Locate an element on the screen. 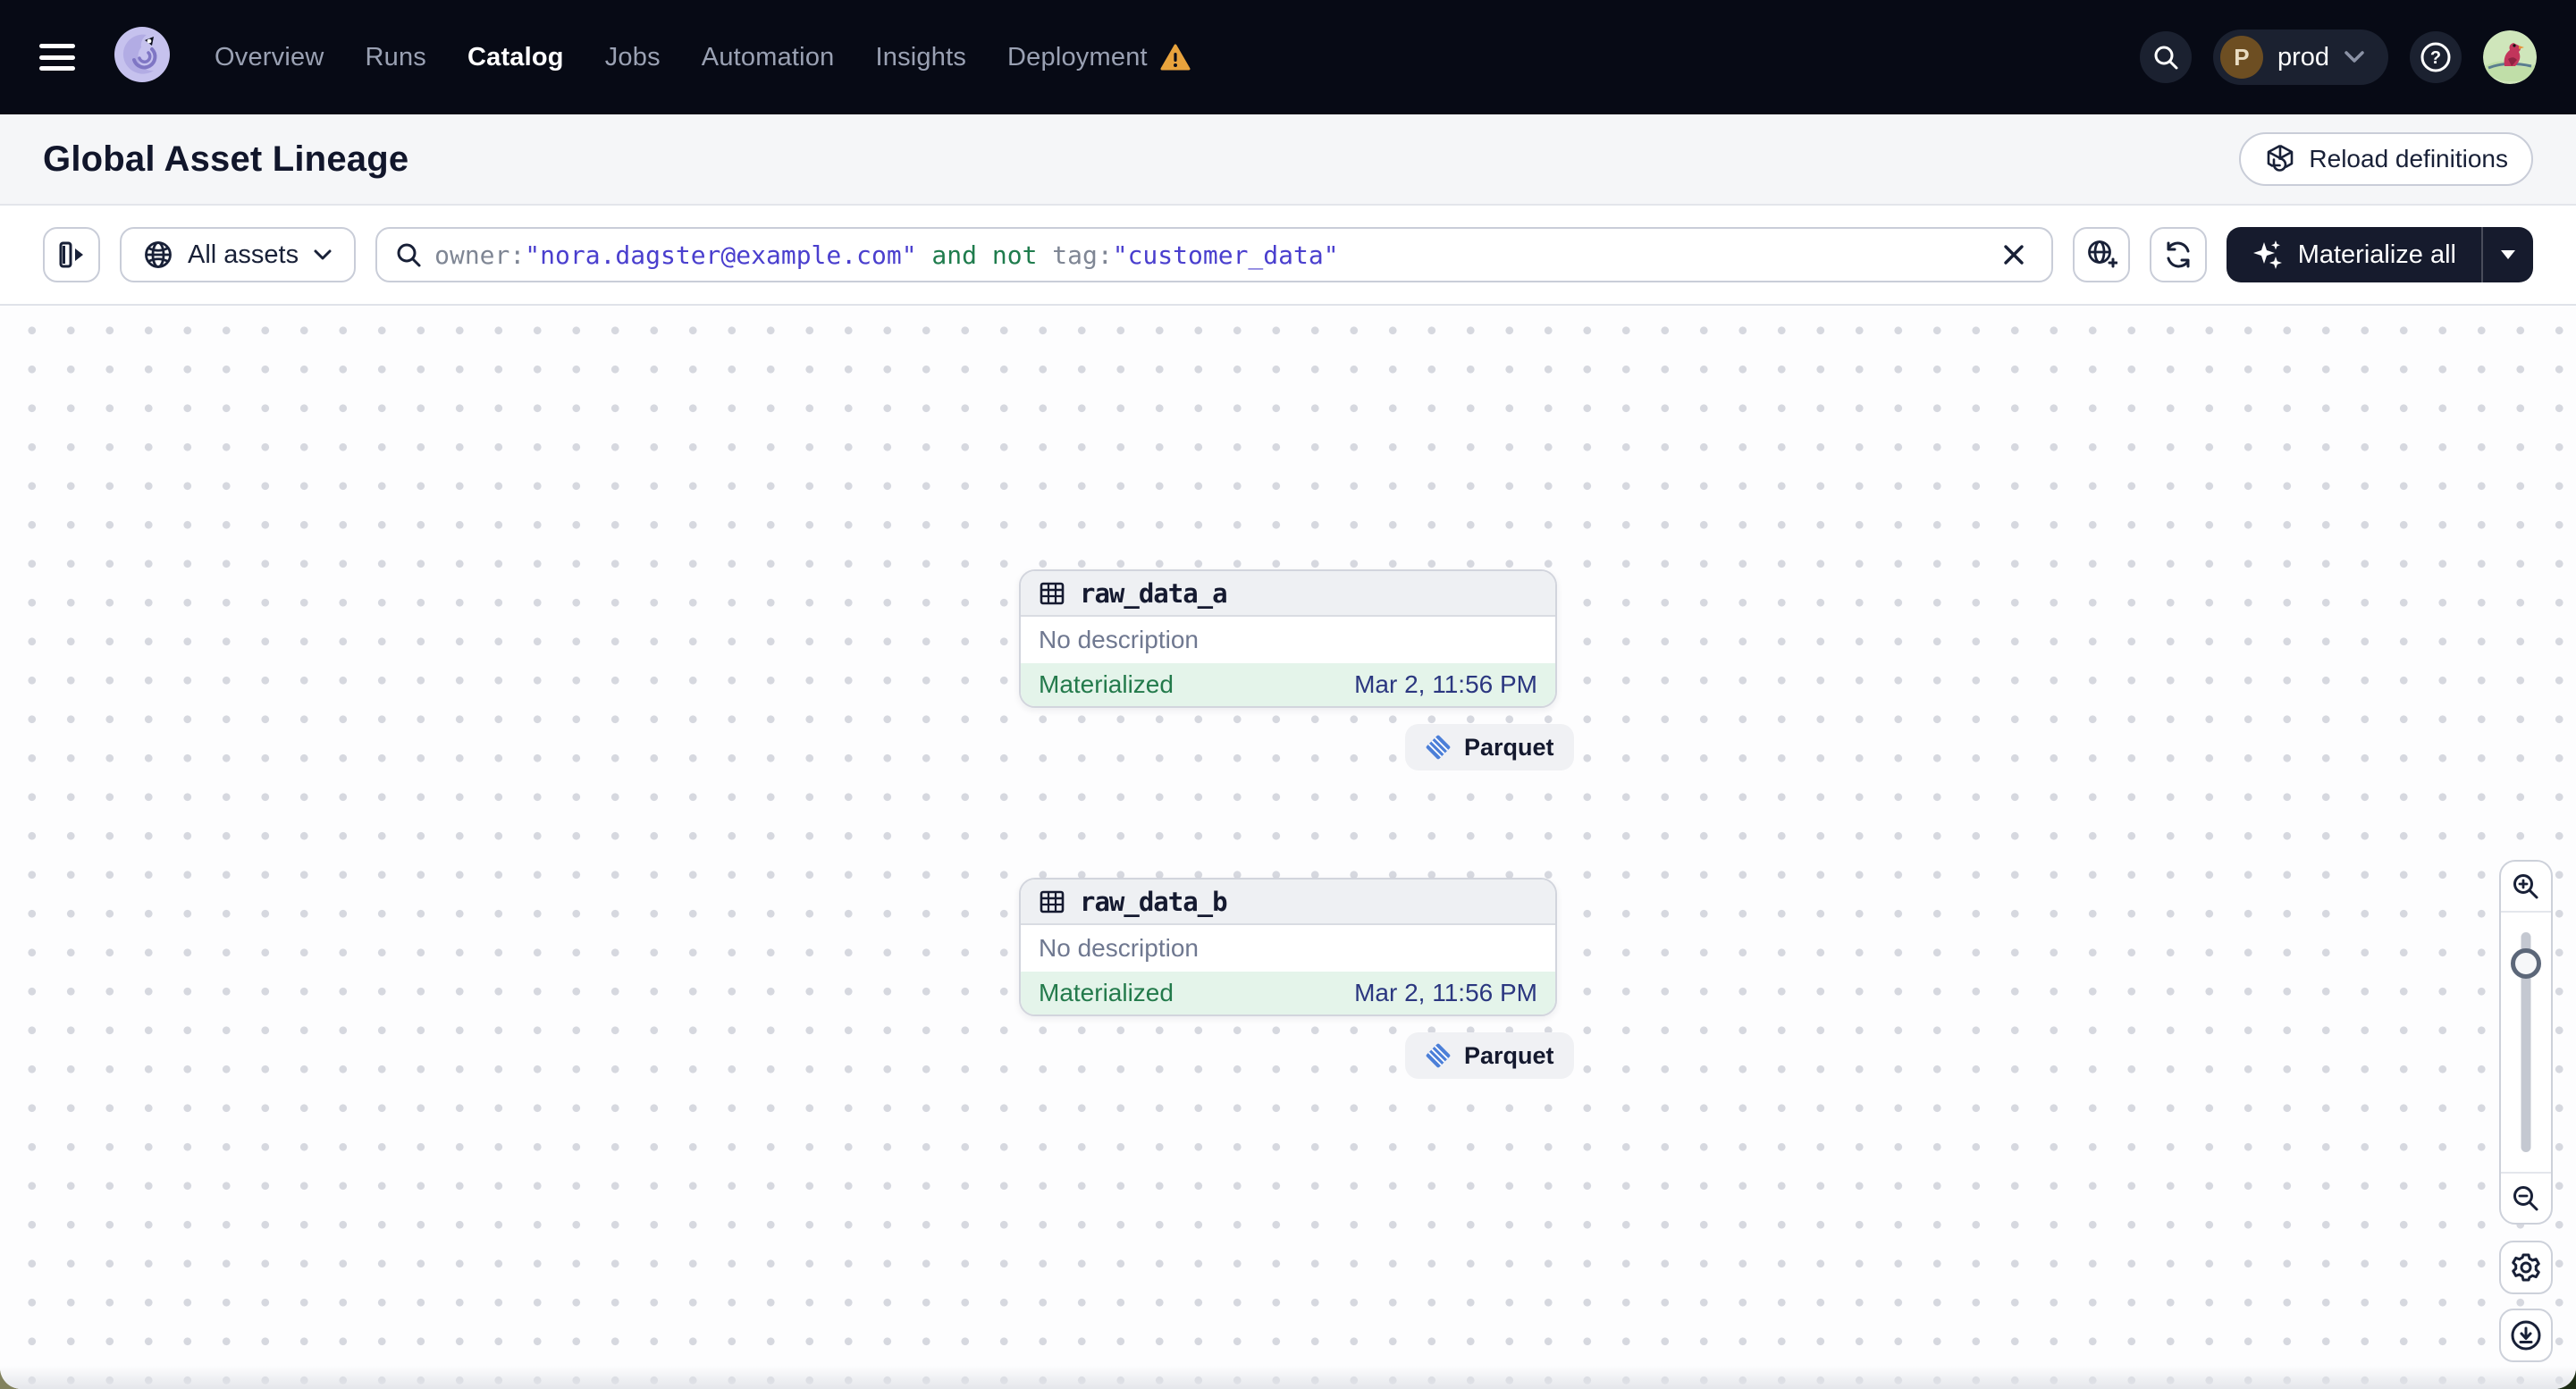 This screenshot has width=2576, height=1389. warning-icon is located at coordinates (1176, 57).